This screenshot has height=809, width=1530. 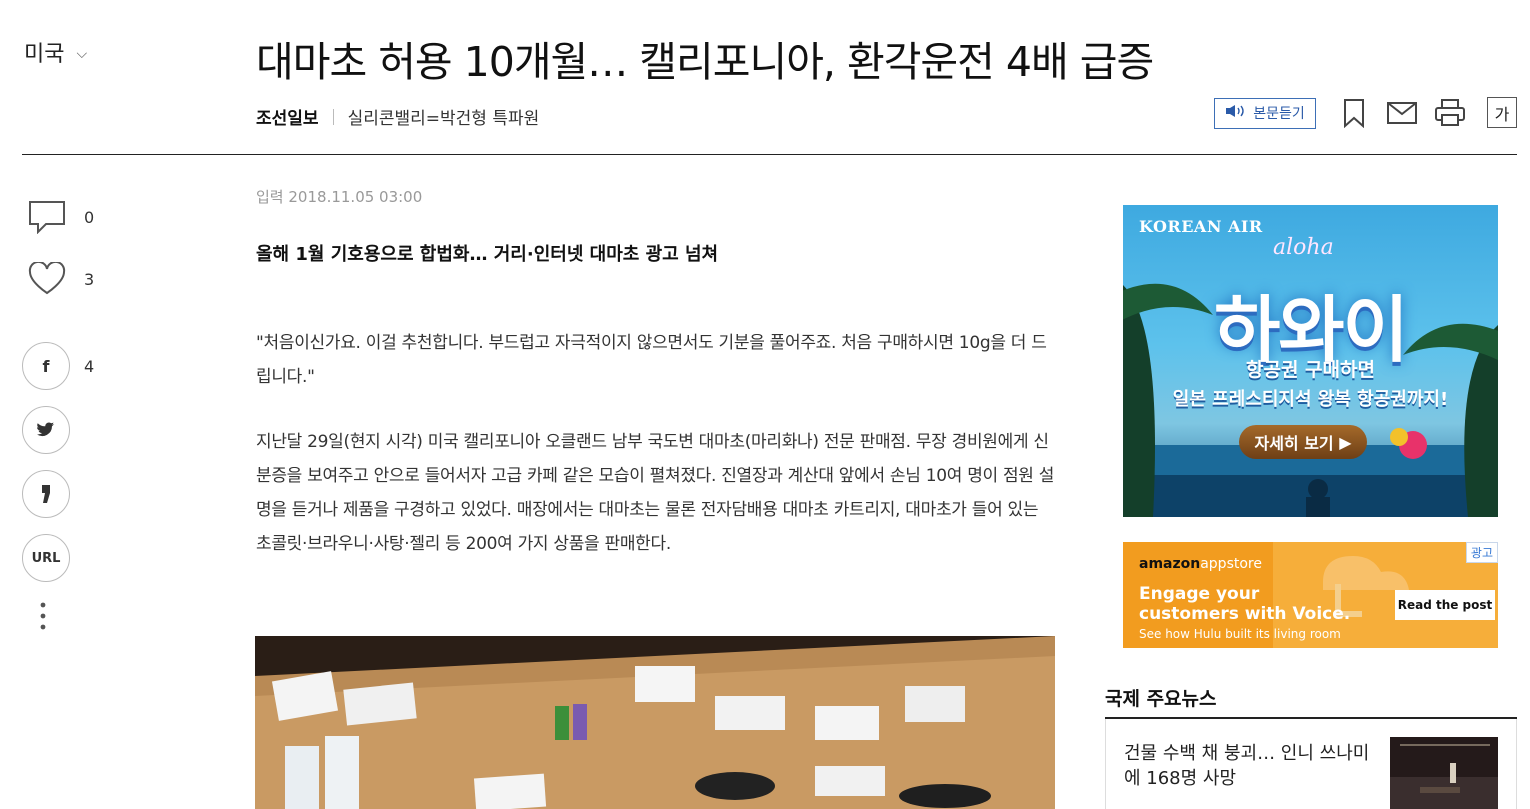 I want to click on aloha-script: aloha, so click(x=1303, y=247).